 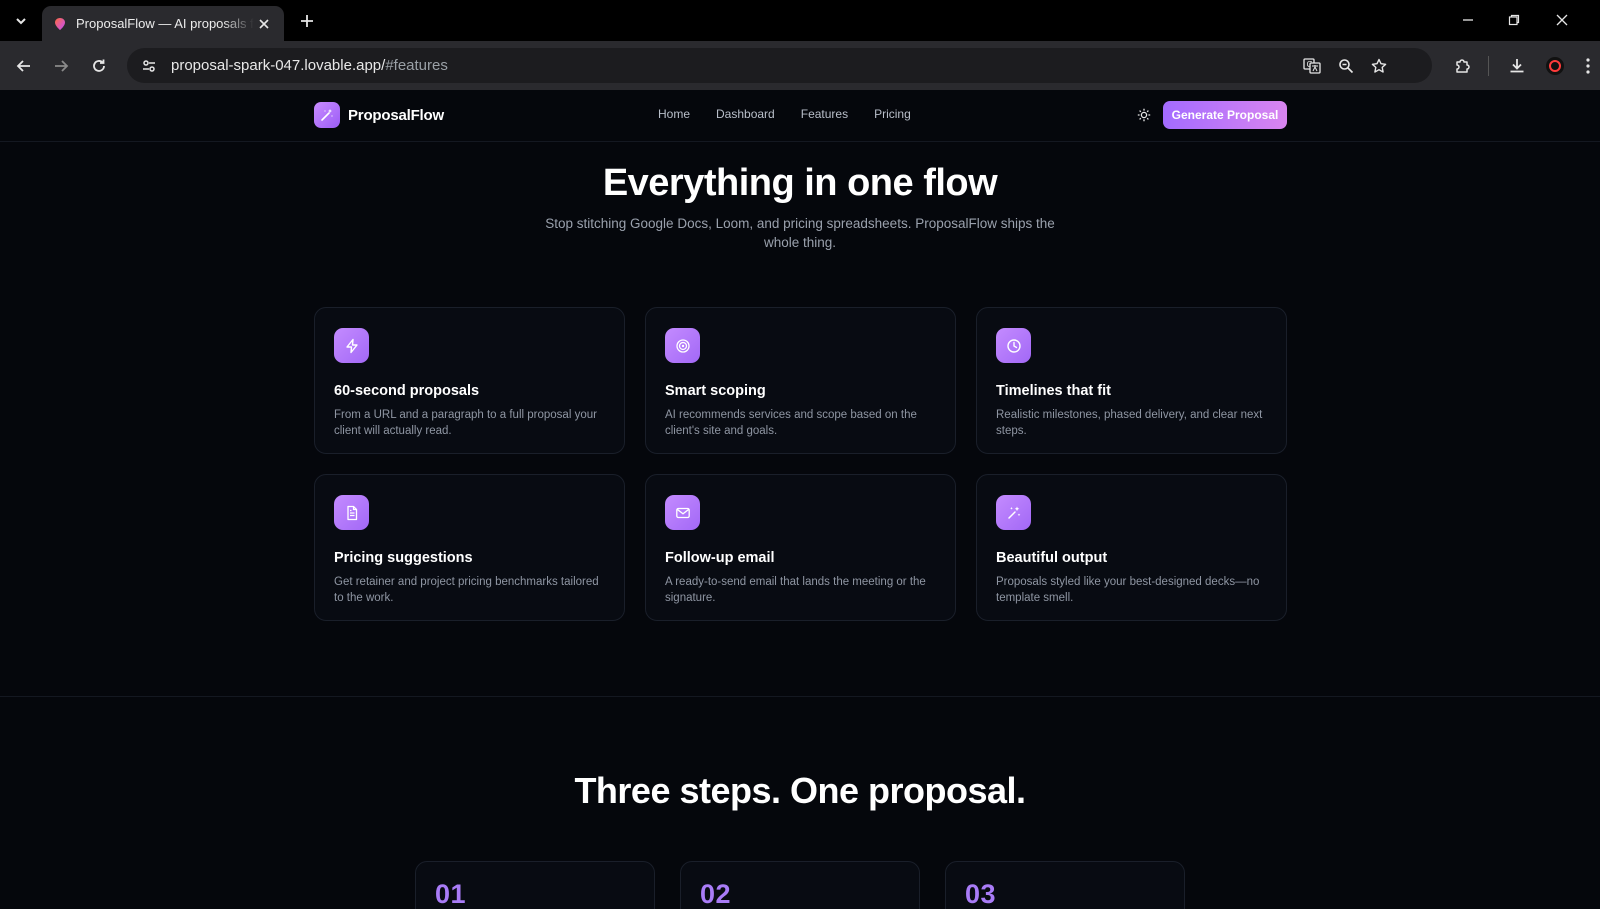 I want to click on bookmark-star-icon, so click(x=1379, y=66).